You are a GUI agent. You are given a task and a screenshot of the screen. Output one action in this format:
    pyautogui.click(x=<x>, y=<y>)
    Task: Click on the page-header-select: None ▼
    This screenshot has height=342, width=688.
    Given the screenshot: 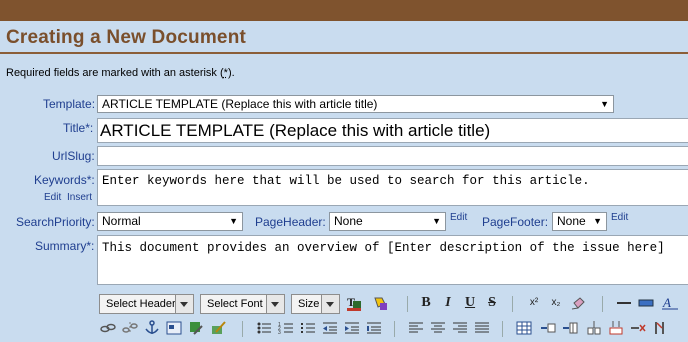 What is the action you would take?
    pyautogui.click(x=387, y=221)
    